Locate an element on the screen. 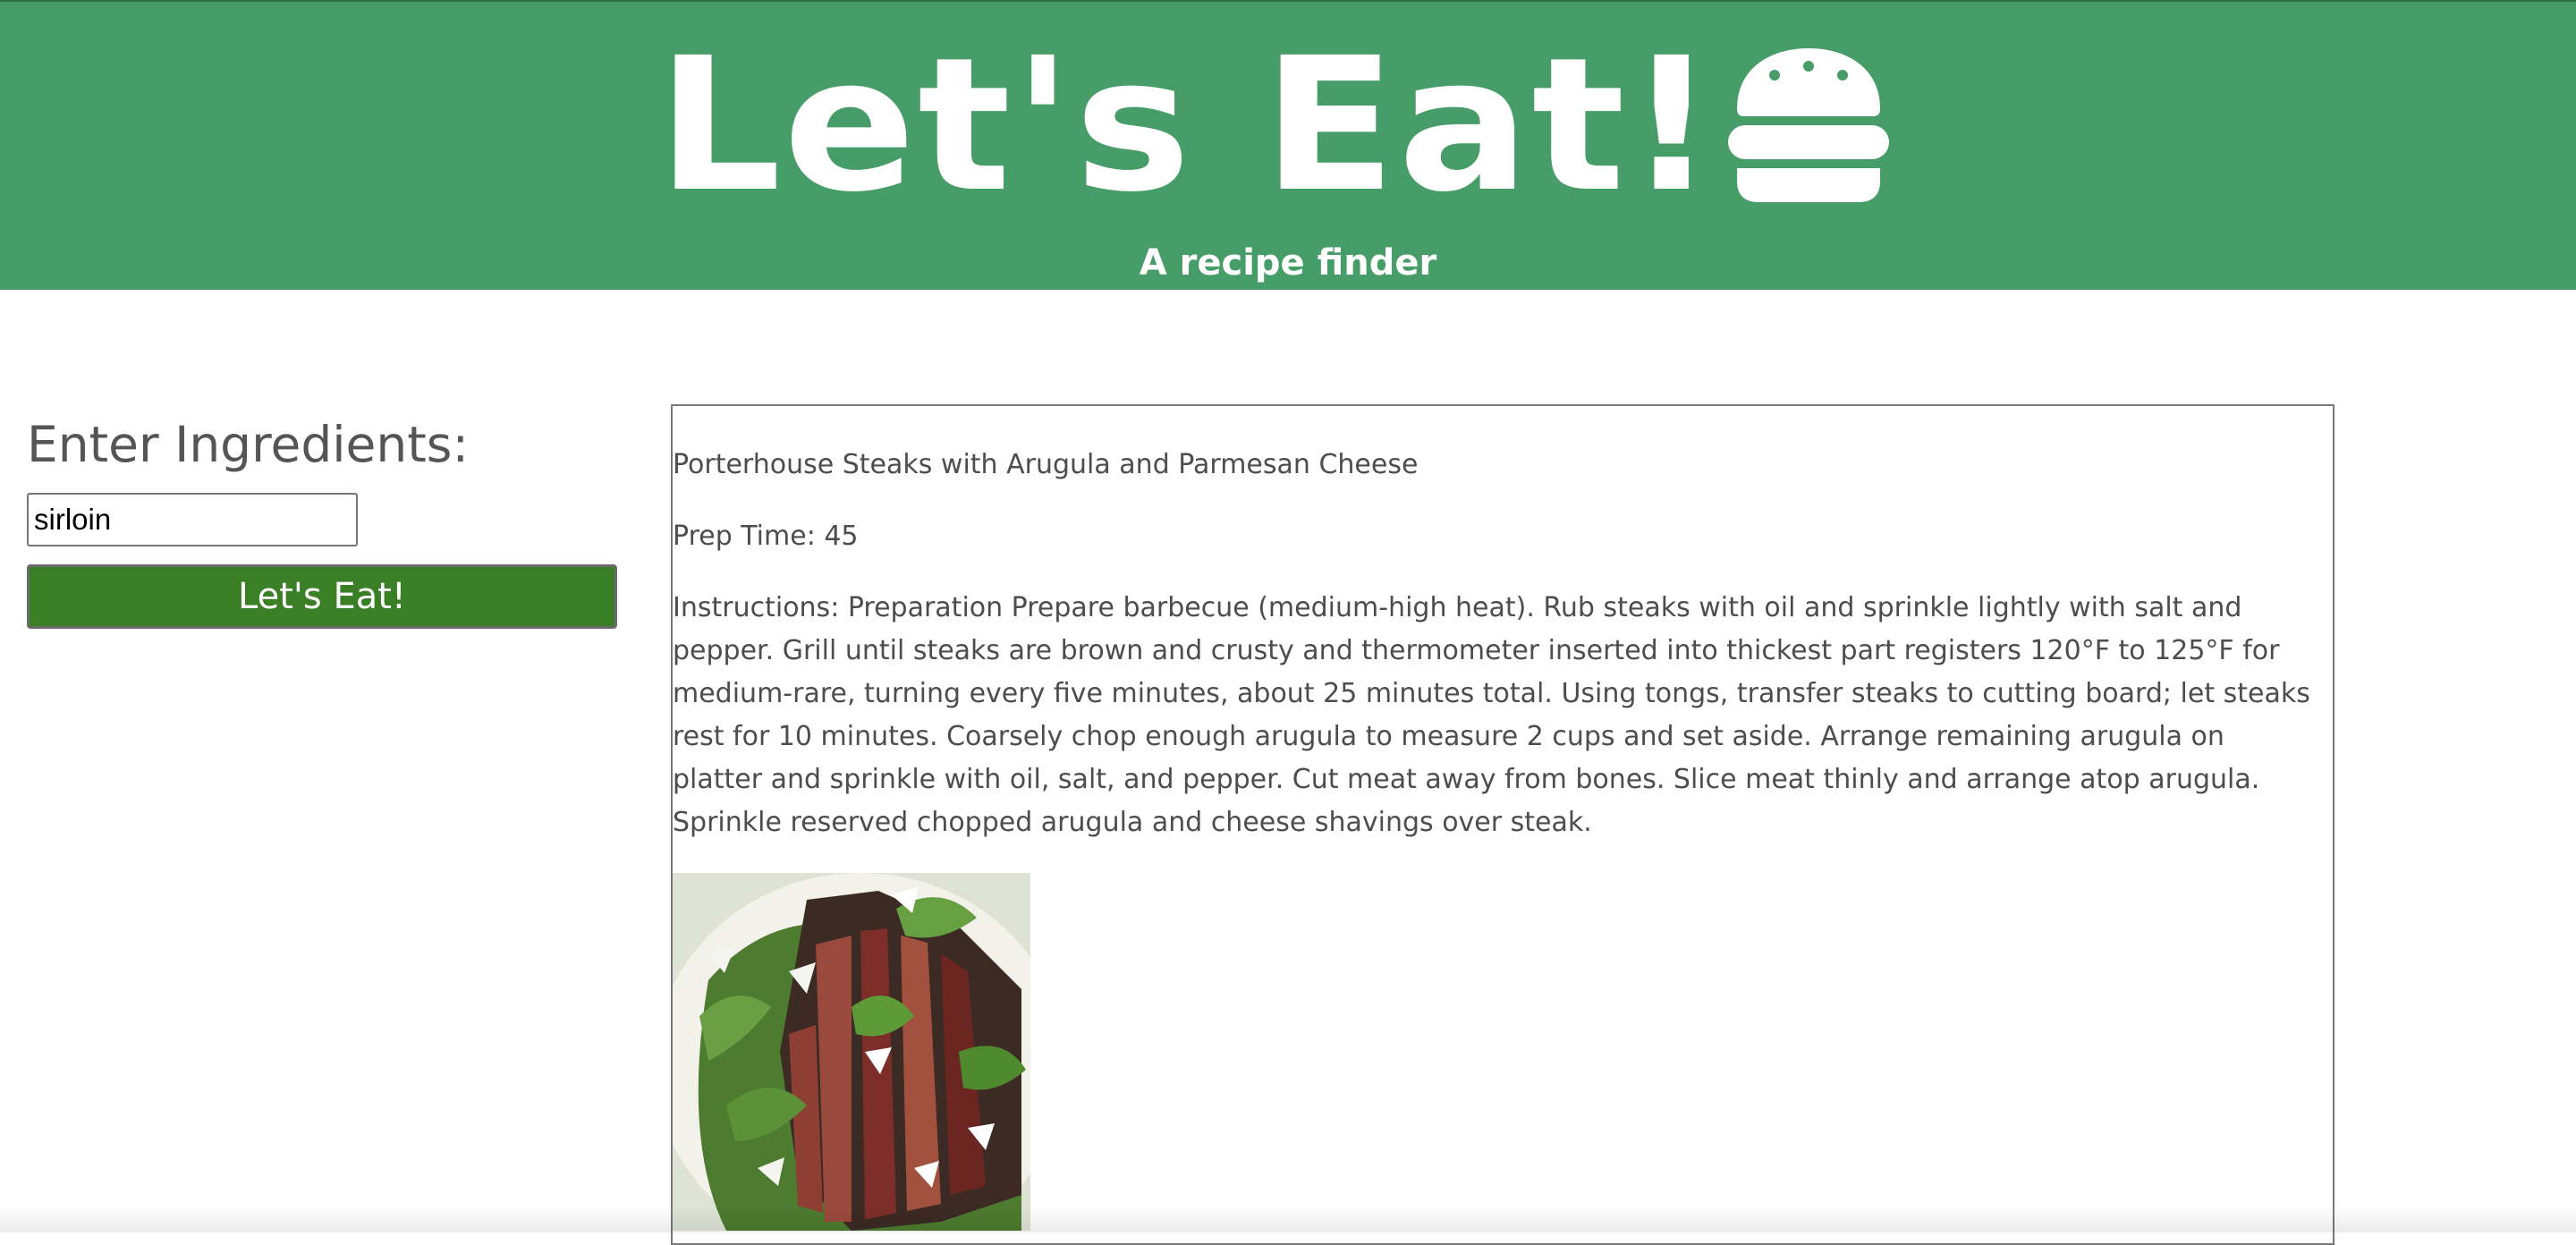 The image size is (2576, 1245). ingredient-panel: Enter Ingredients: Let's Eat! is located at coordinates (322, 524).